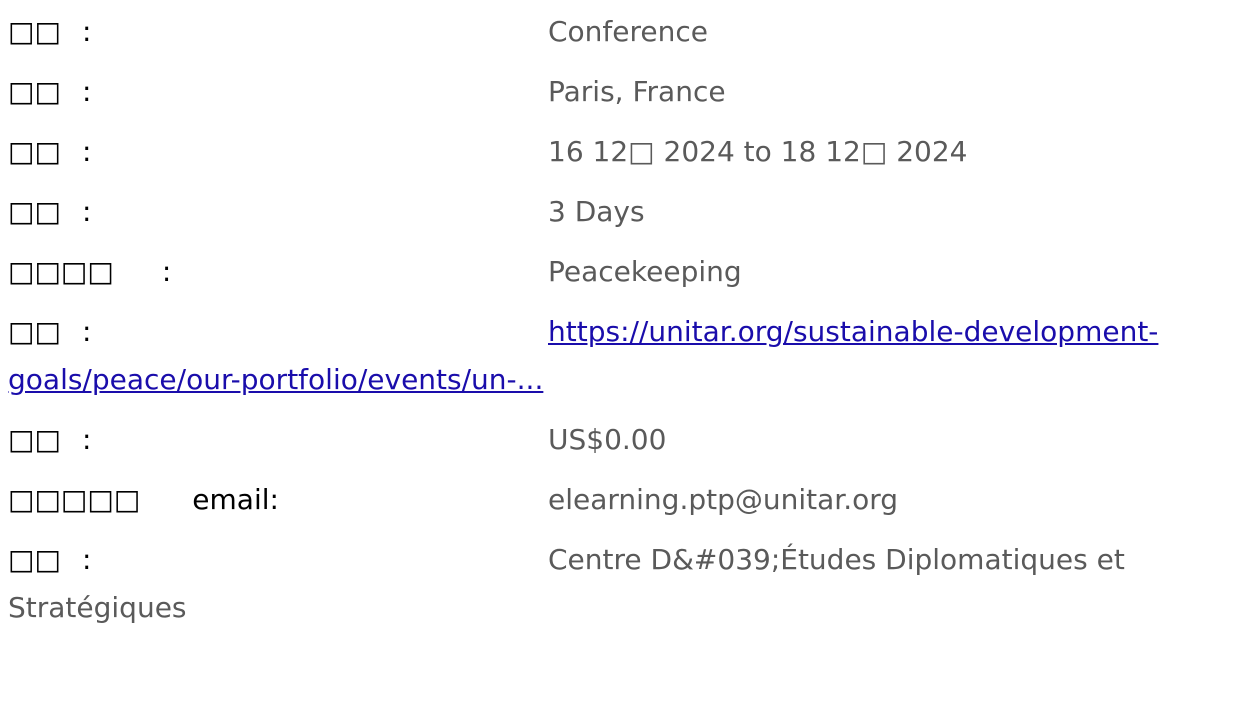 The image size is (1256, 720). Describe the element at coordinates (596, 211) in the screenshot. I see `duration-value: 3 Days` at that location.